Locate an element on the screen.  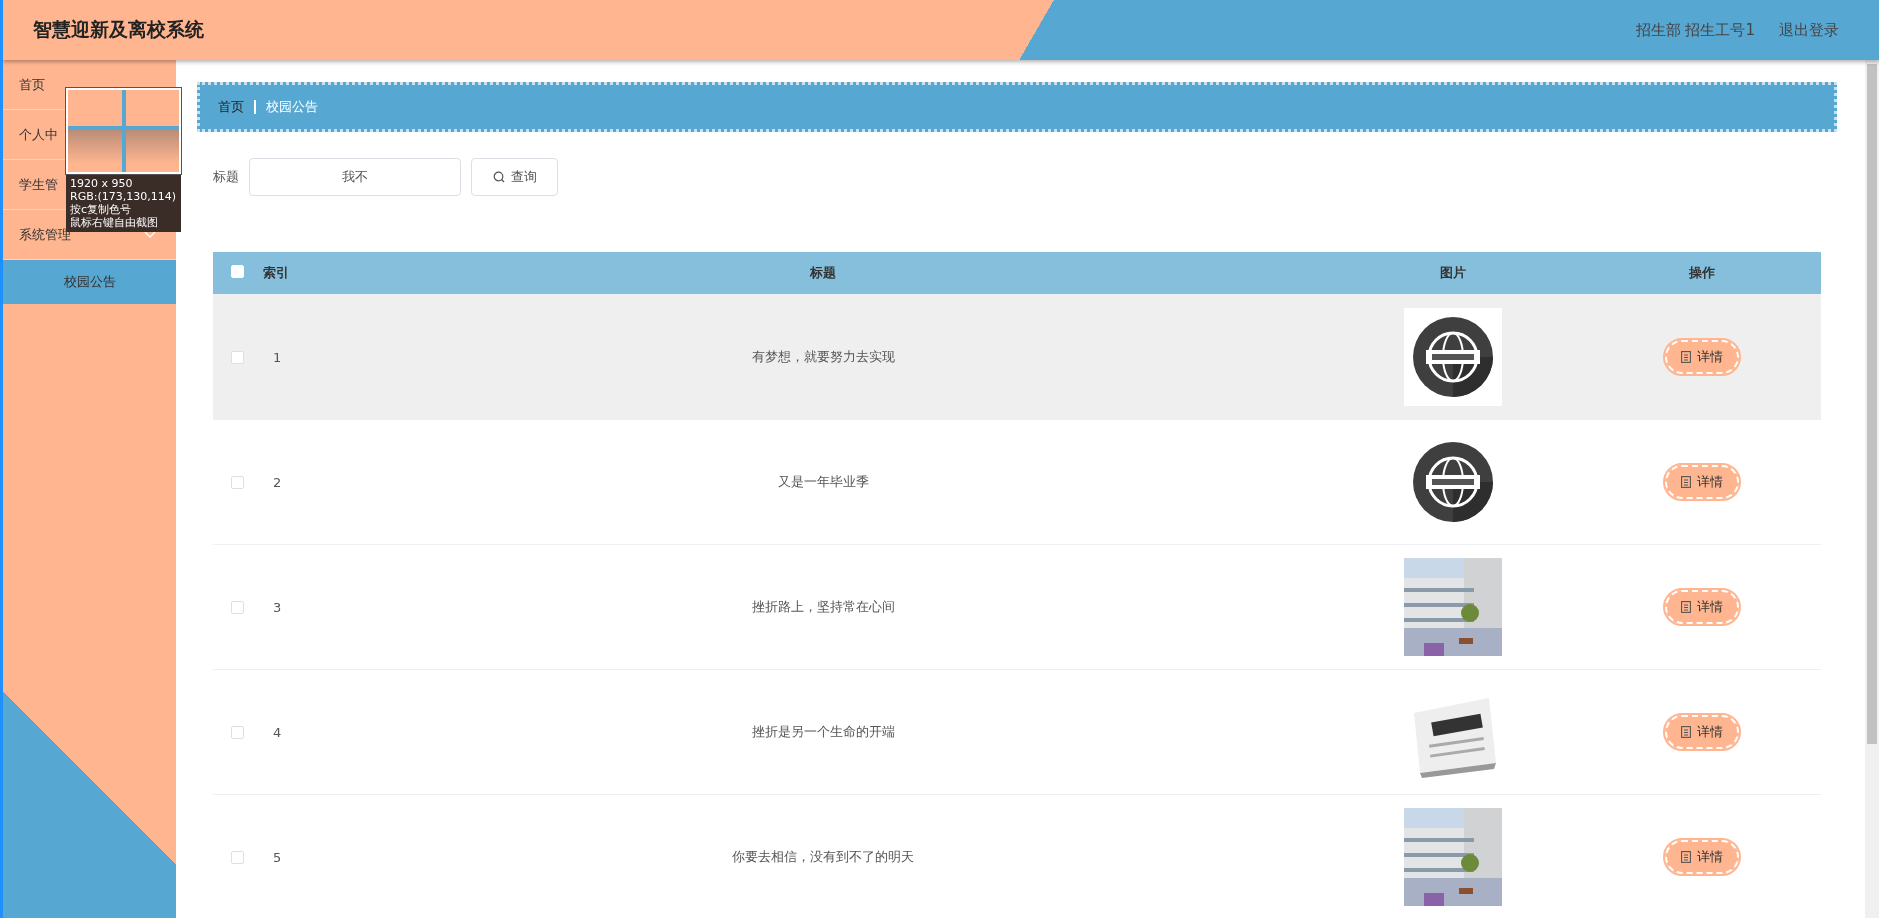
info-text: 1920 x 950 is located at coordinates (102, 183).